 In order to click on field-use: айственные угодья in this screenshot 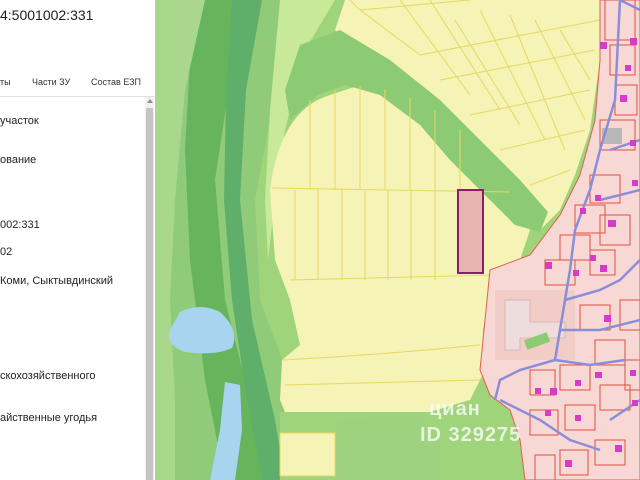, I will do `click(49, 418)`.